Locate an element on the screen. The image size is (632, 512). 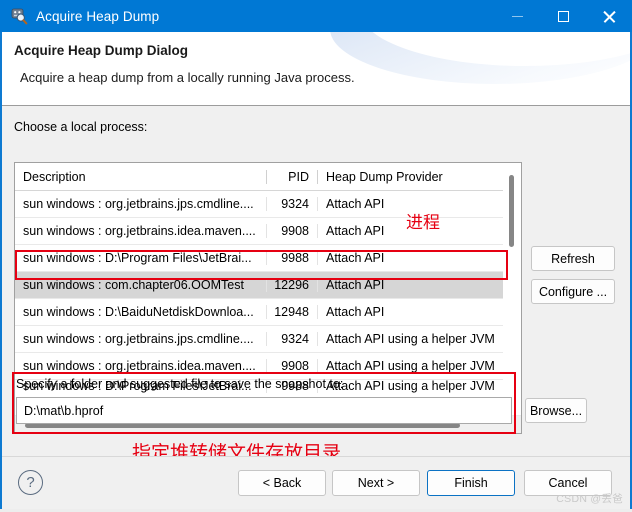
back-button: < Back is located at coordinates (282, 483).